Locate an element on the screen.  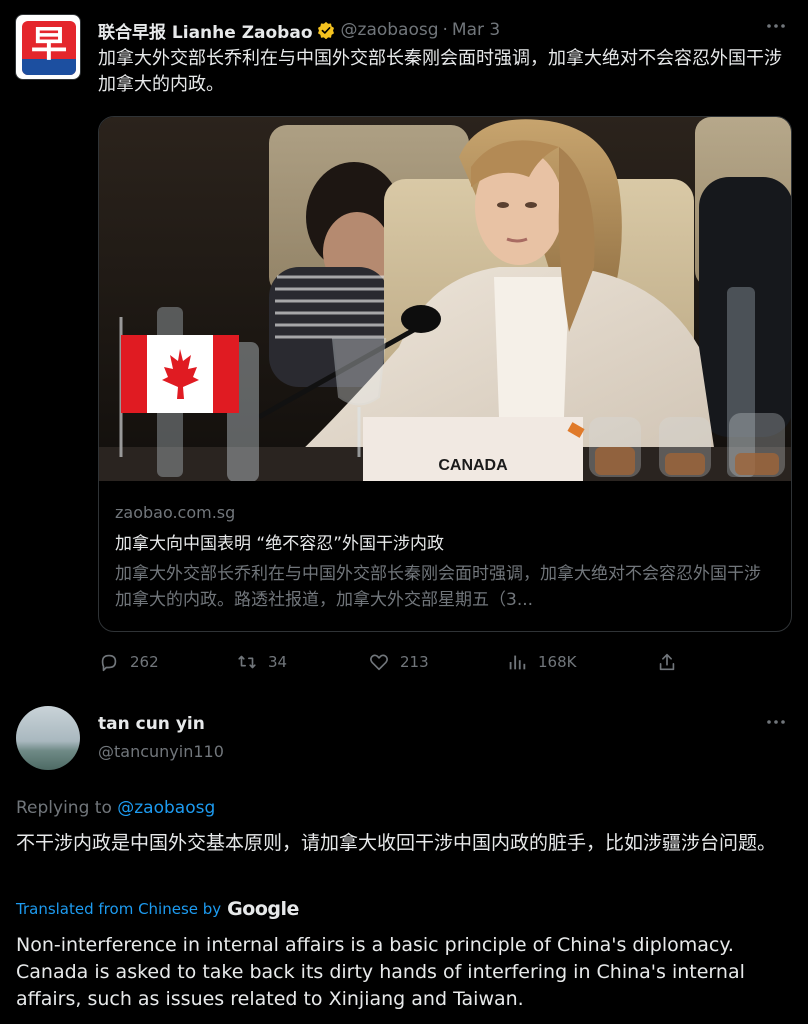
handle: @zaobaosg is located at coordinates (390, 30).